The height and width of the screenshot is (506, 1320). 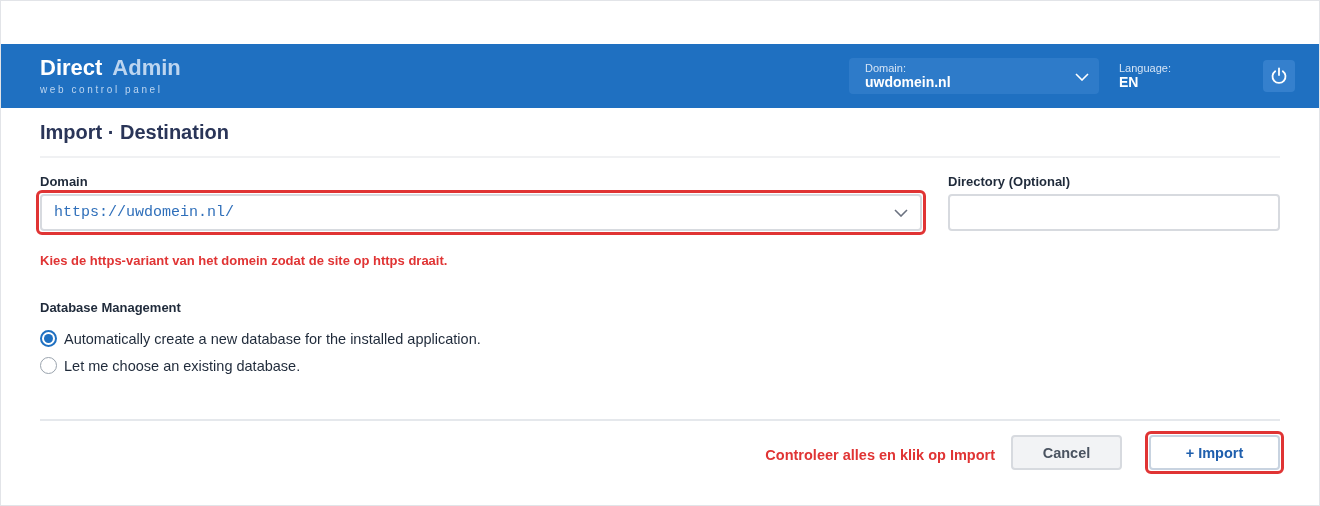 What do you see at coordinates (880, 454) in the screenshot?
I see `instruction-text: Controleer alles en klik op Import` at bounding box center [880, 454].